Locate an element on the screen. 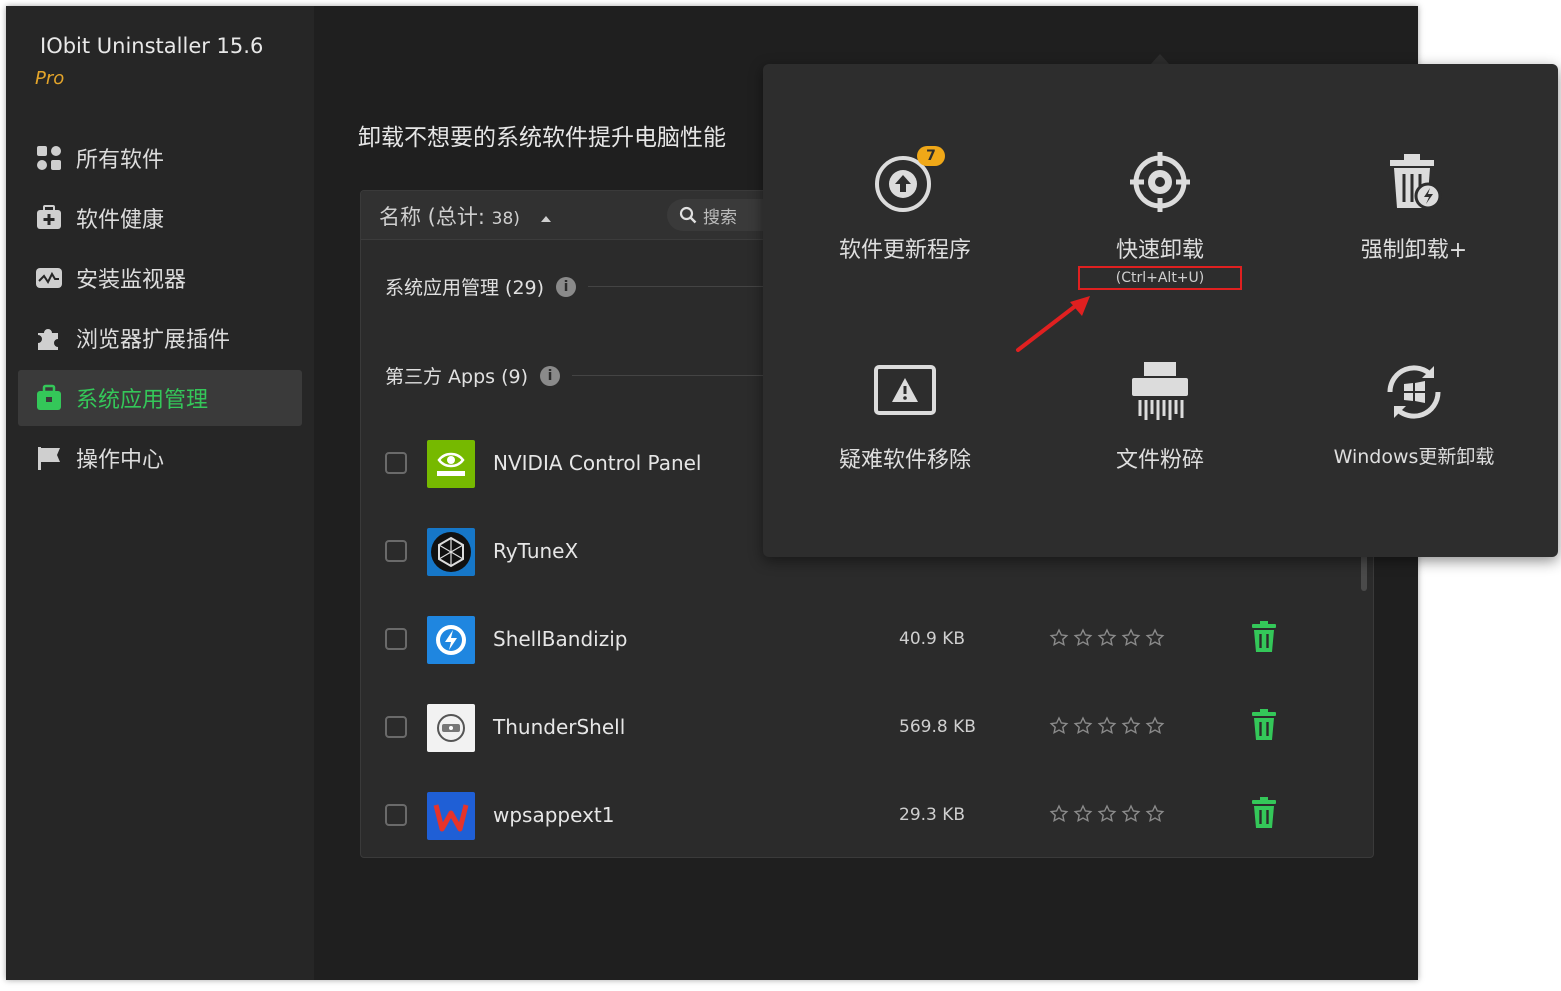  sidebar-item-label: 系统应用管理 is located at coordinates (142, 400).